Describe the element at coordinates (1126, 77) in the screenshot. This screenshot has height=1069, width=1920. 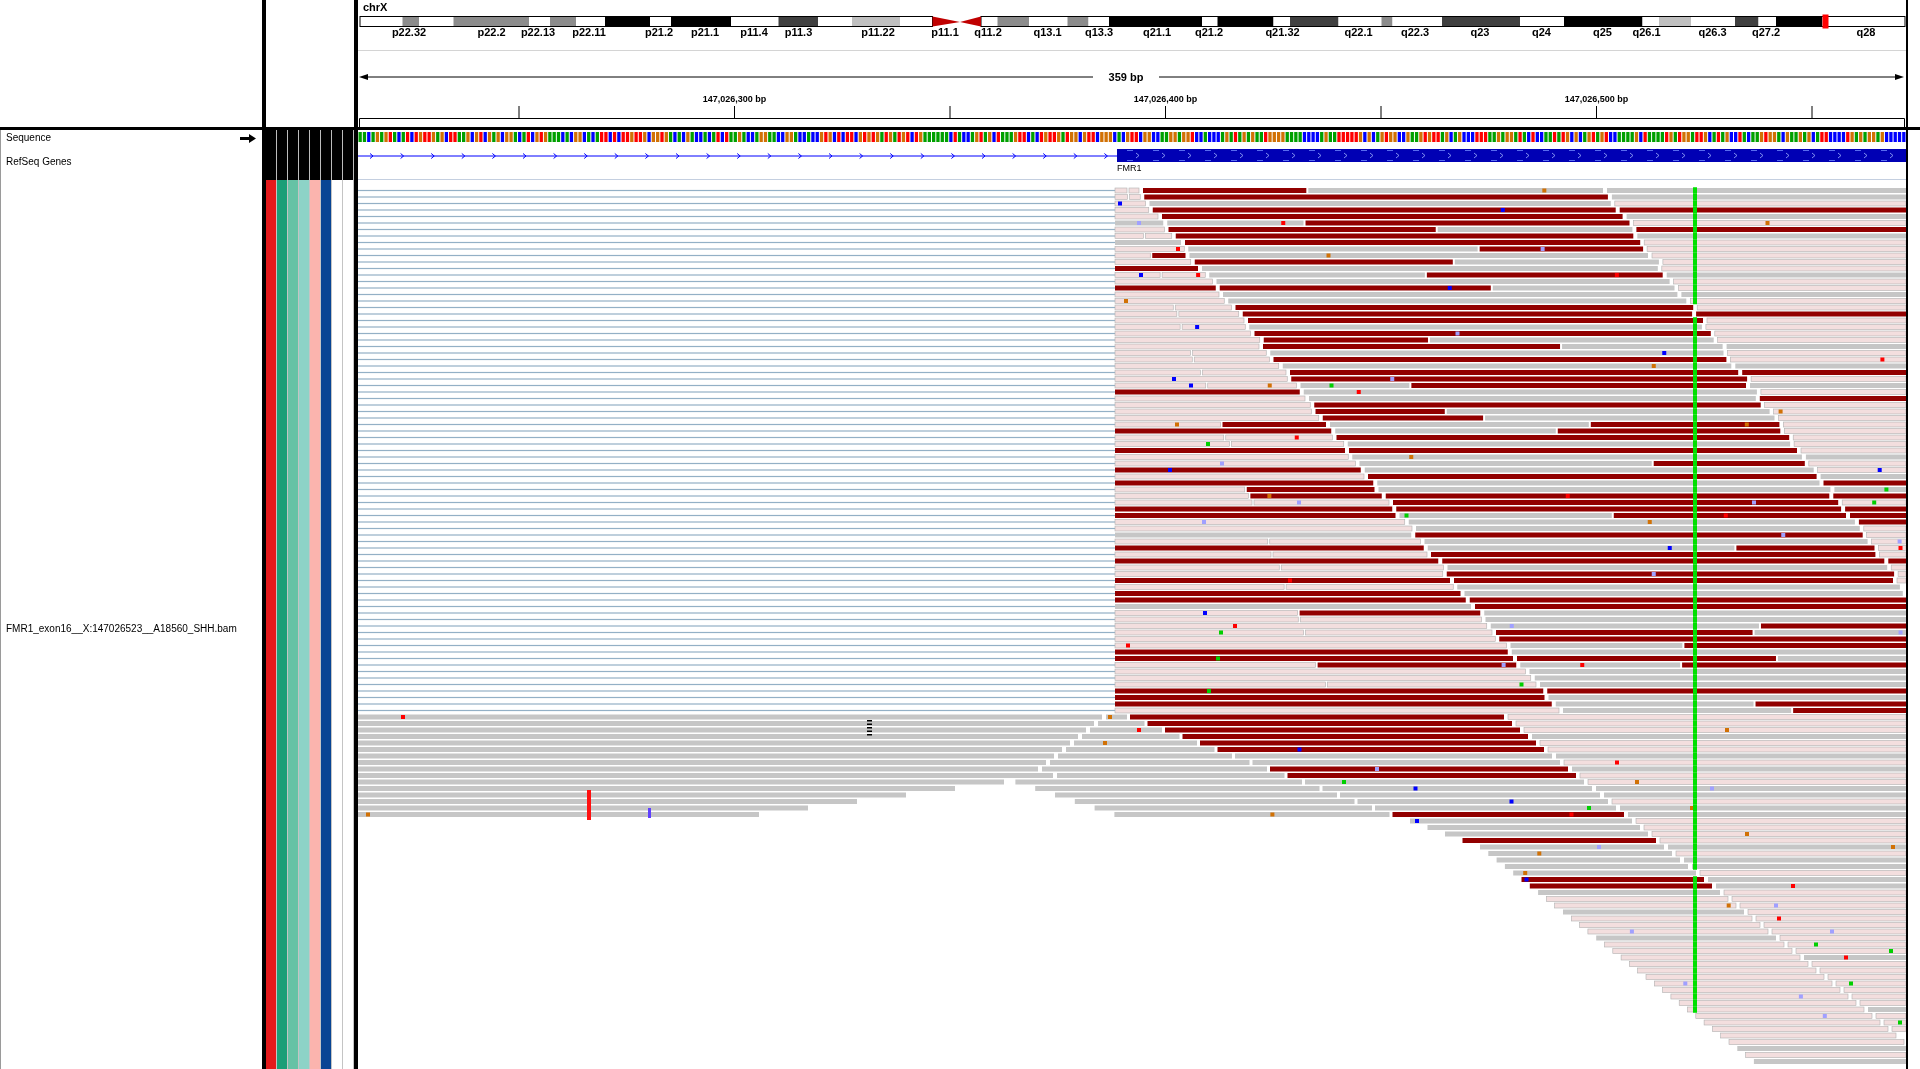
I see `span-label: 359 bp` at that location.